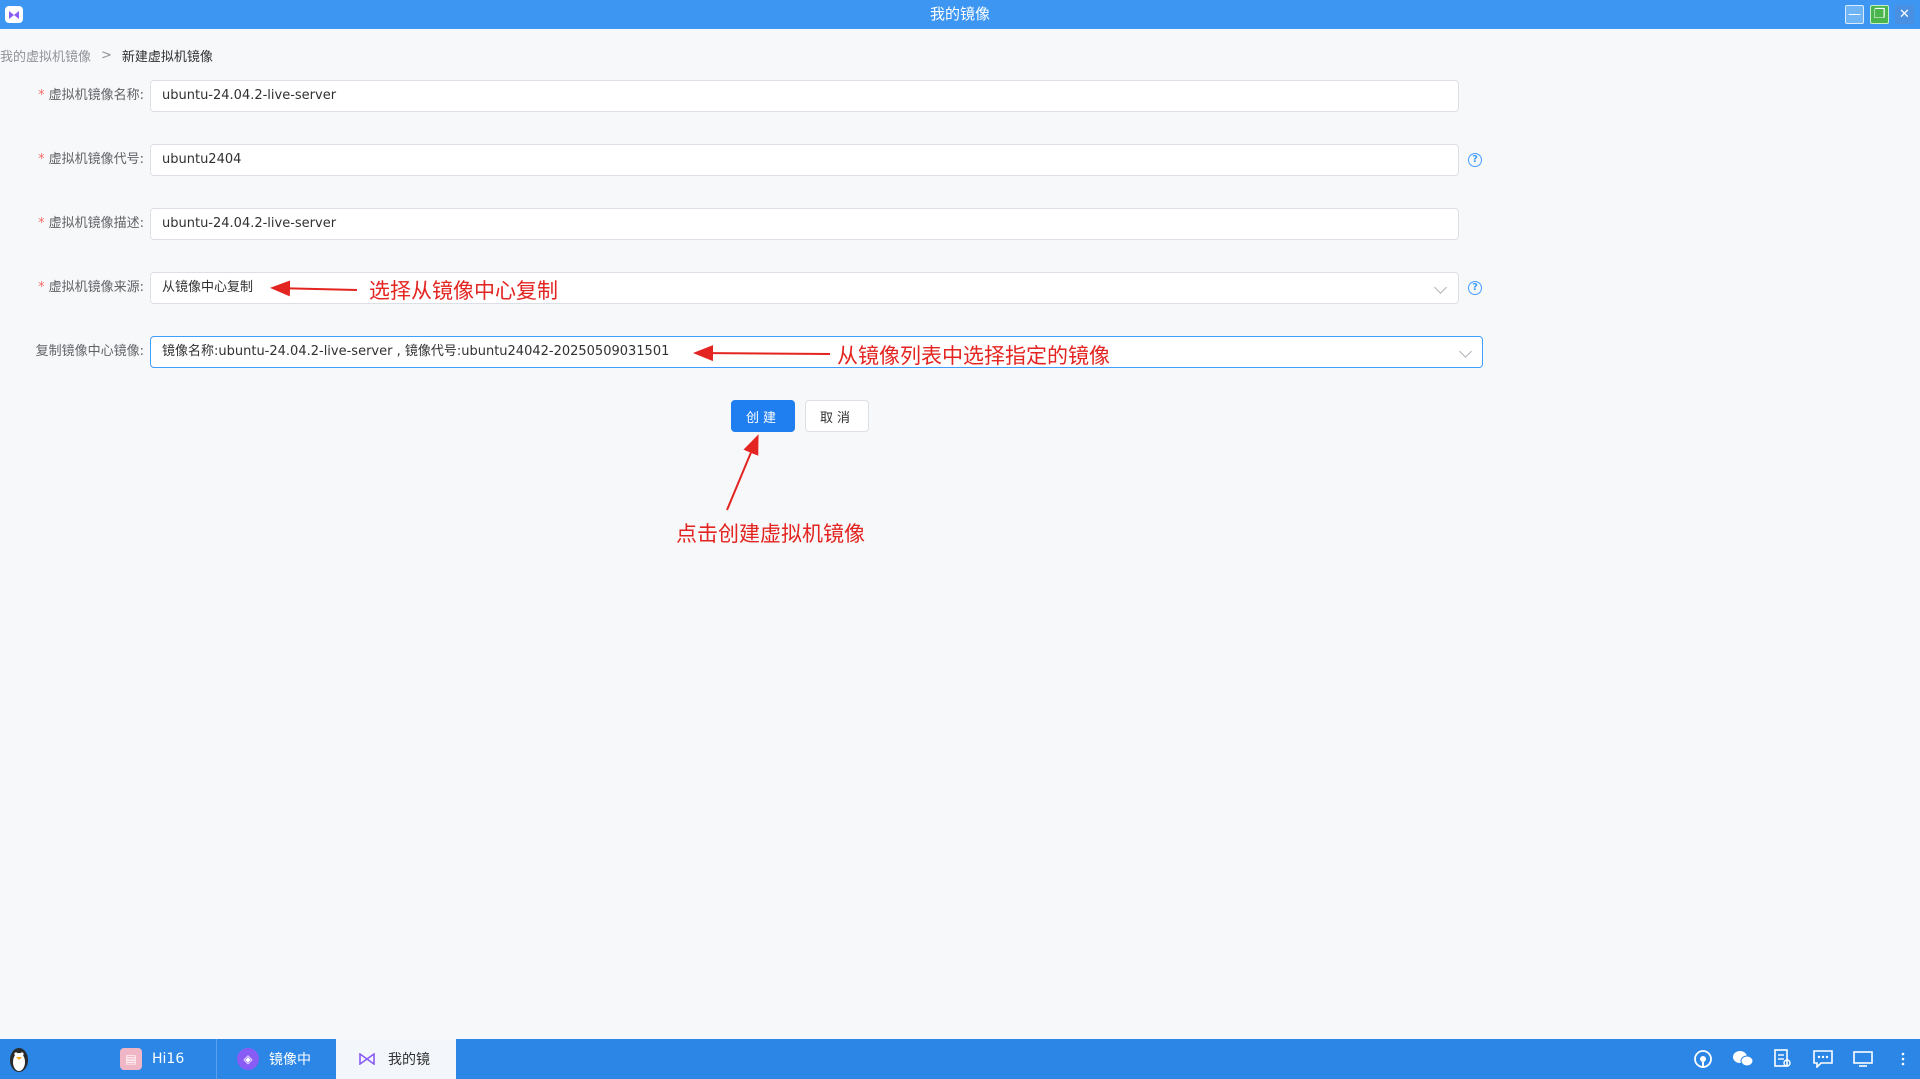  What do you see at coordinates (91, 223) in the screenshot?
I see `description-label: * 虚拟机镜像描述:` at bounding box center [91, 223].